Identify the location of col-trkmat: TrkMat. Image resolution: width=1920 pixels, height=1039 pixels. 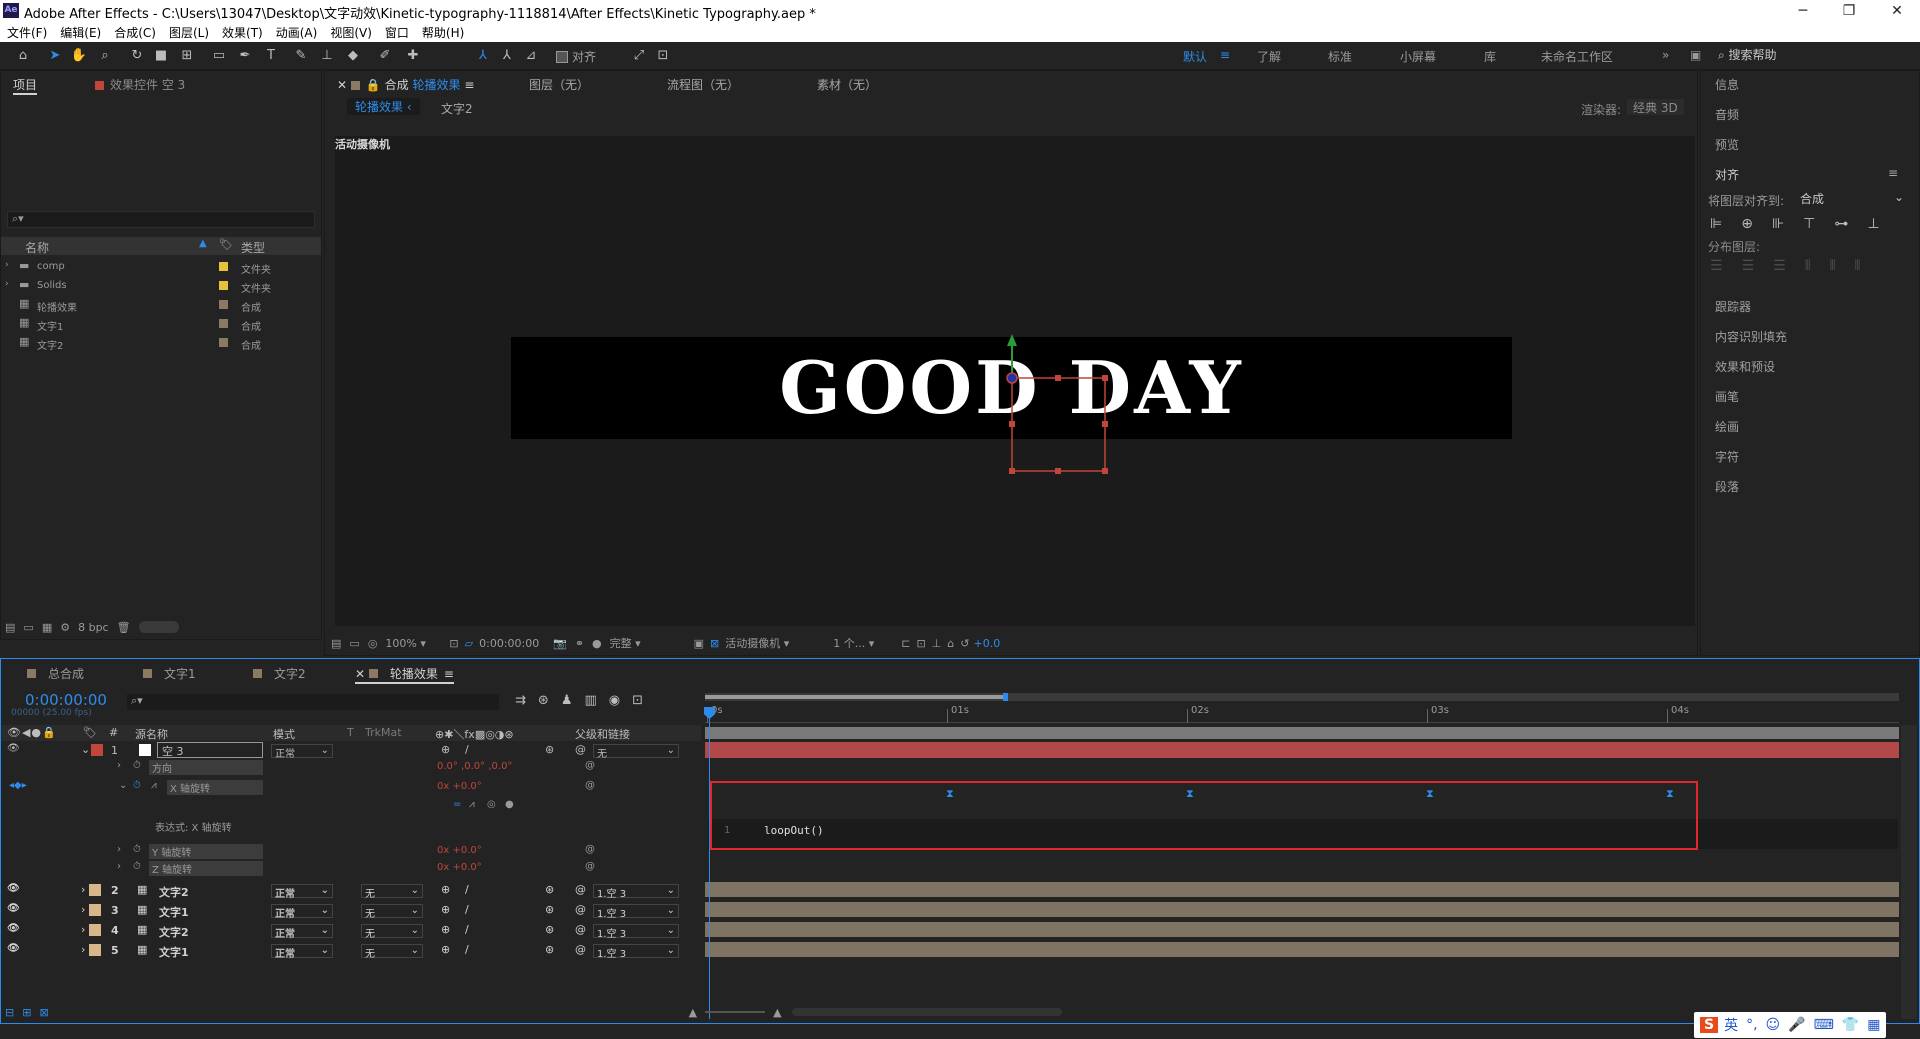
(383, 732).